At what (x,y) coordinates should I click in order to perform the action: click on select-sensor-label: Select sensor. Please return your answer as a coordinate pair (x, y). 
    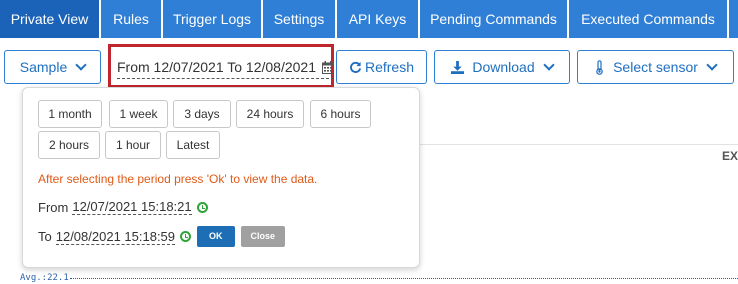
    Looking at the image, I should click on (655, 67).